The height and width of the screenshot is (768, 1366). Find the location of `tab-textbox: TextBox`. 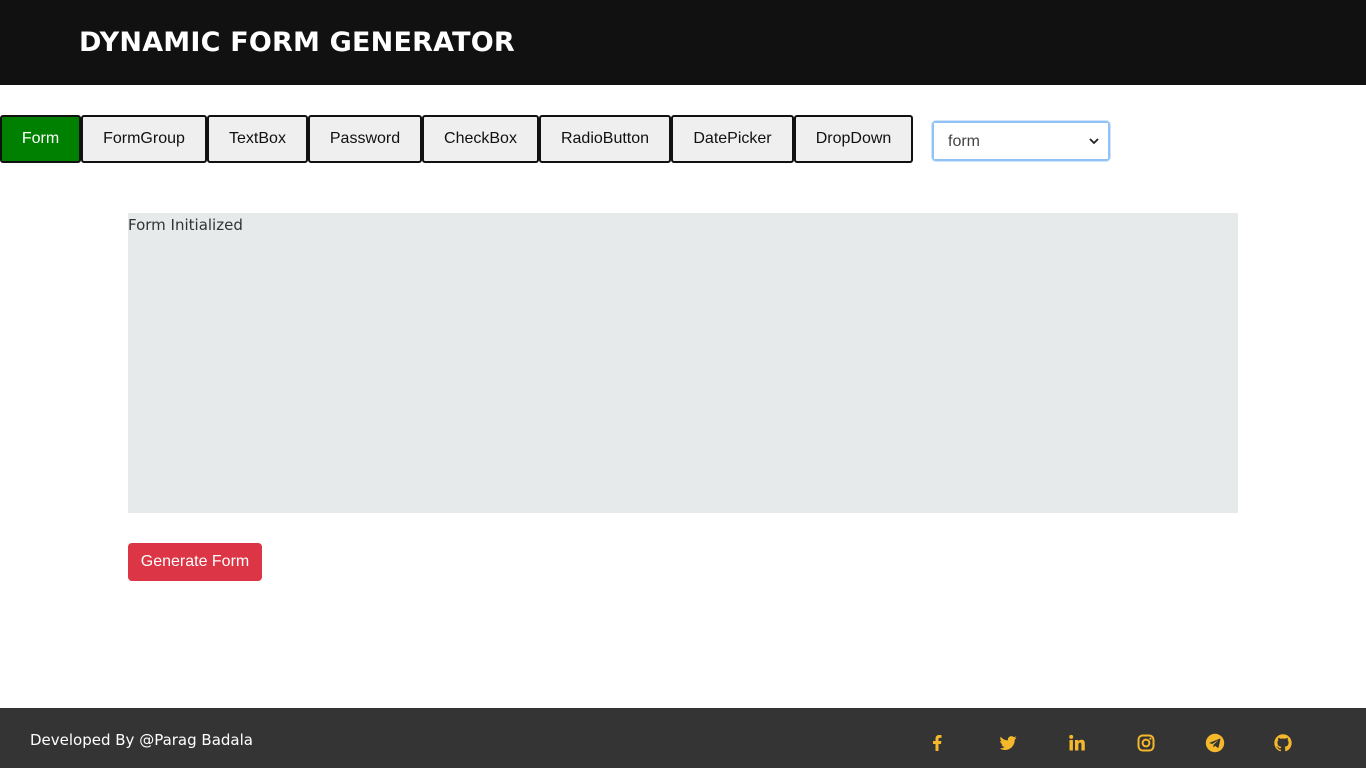

tab-textbox: TextBox is located at coordinates (257, 139).